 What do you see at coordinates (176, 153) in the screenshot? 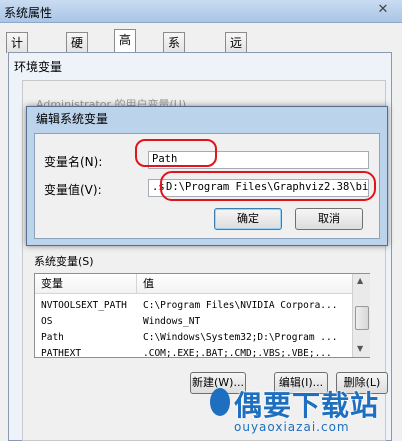
I see `highlight-oval-name` at bounding box center [176, 153].